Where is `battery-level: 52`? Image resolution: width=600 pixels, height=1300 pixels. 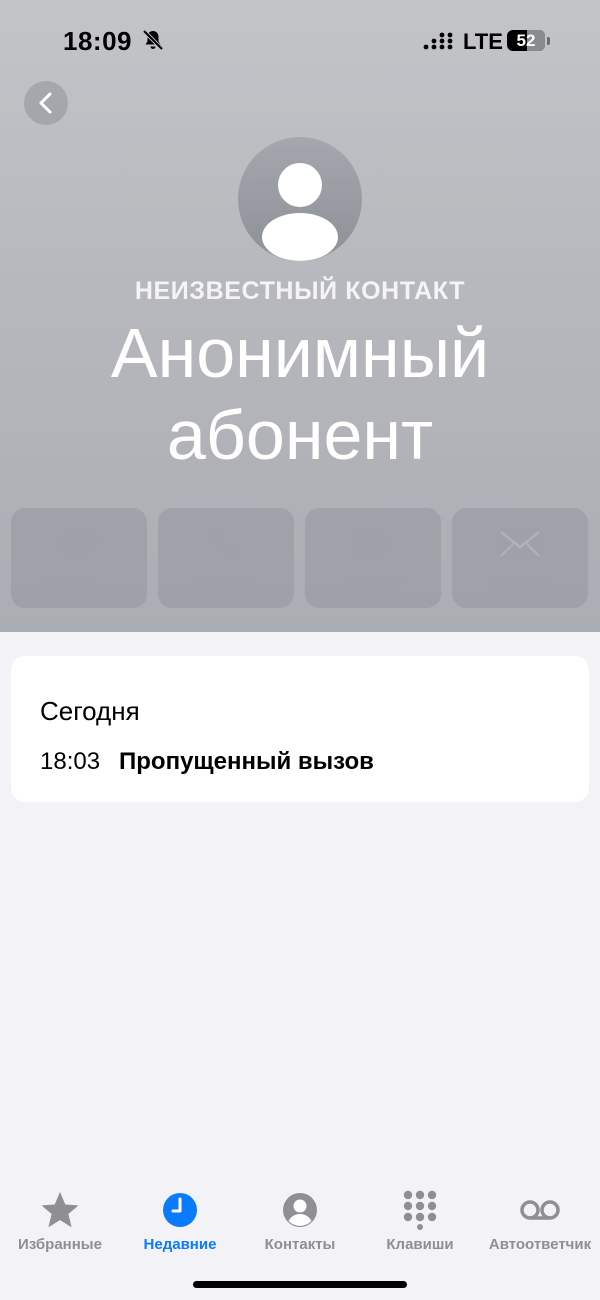 battery-level: 52 is located at coordinates (526, 40).